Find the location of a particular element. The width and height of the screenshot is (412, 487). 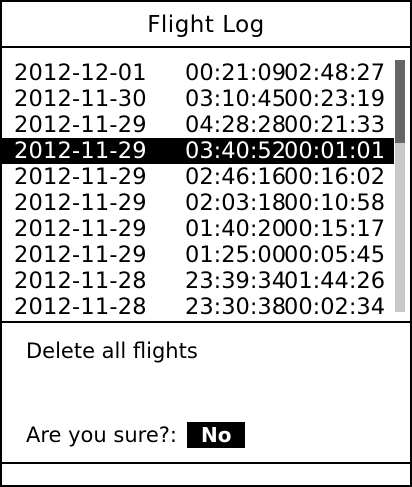

flight-start-time: 03:10:45 is located at coordinates (236, 99).